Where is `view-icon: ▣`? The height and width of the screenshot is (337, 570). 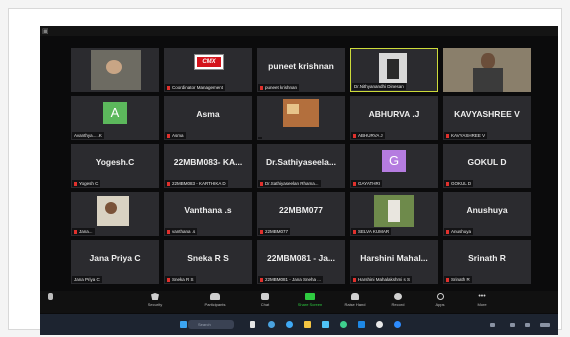
view-icon: ▣ is located at coordinates (45, 31).